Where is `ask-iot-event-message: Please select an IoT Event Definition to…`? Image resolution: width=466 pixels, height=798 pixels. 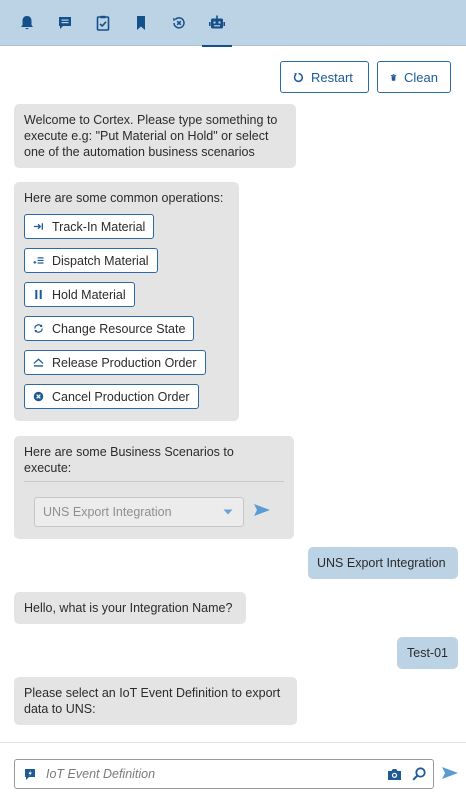 ask-iot-event-message: Please select an IoT Event Definition to… is located at coordinates (155, 701).